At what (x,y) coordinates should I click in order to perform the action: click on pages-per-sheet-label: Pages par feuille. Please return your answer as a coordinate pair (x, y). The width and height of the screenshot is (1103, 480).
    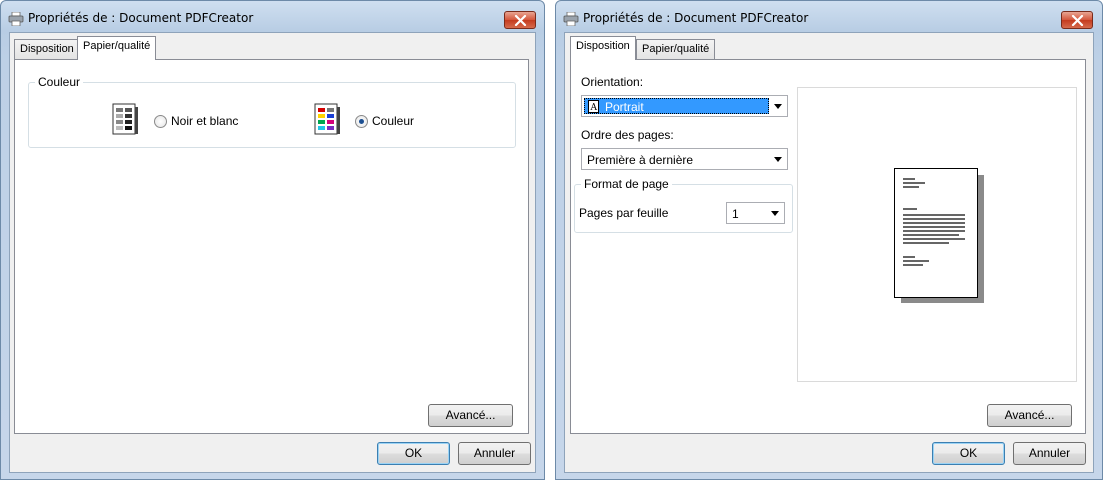
    Looking at the image, I should click on (624, 213).